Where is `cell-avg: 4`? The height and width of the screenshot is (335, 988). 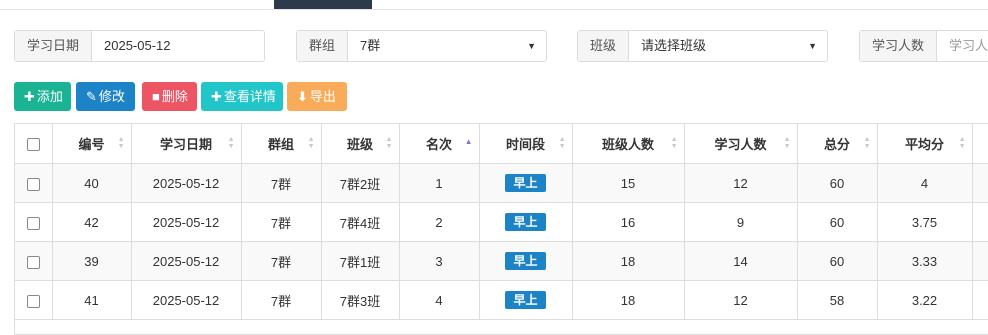
cell-avg: 4 is located at coordinates (925, 183).